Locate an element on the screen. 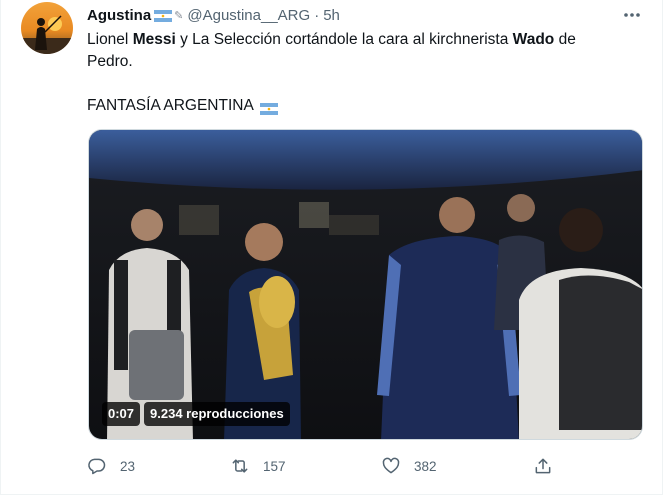  tweet-time: 5h is located at coordinates (331, 15).